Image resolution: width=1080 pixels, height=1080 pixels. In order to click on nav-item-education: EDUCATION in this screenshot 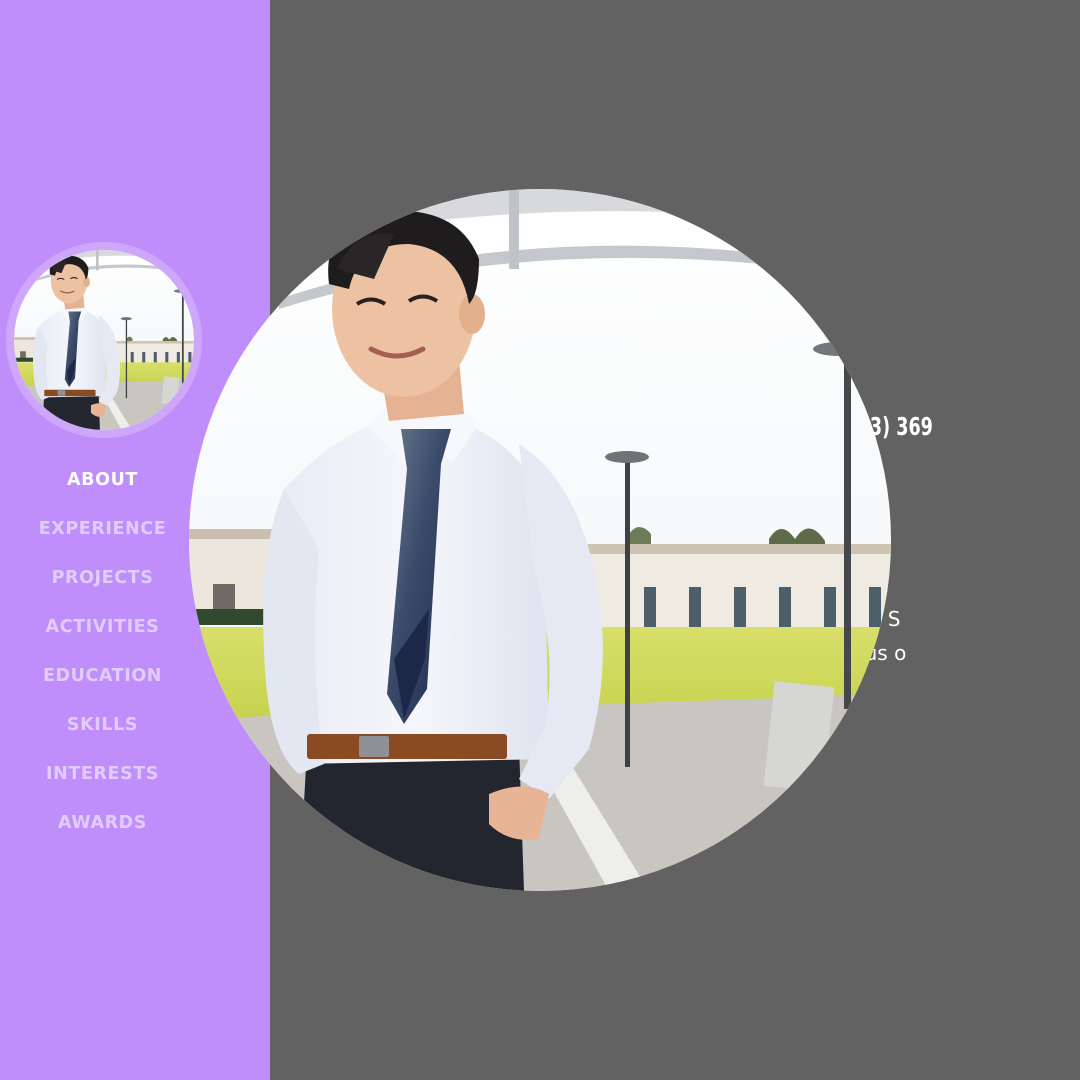, I will do `click(102, 686)`.